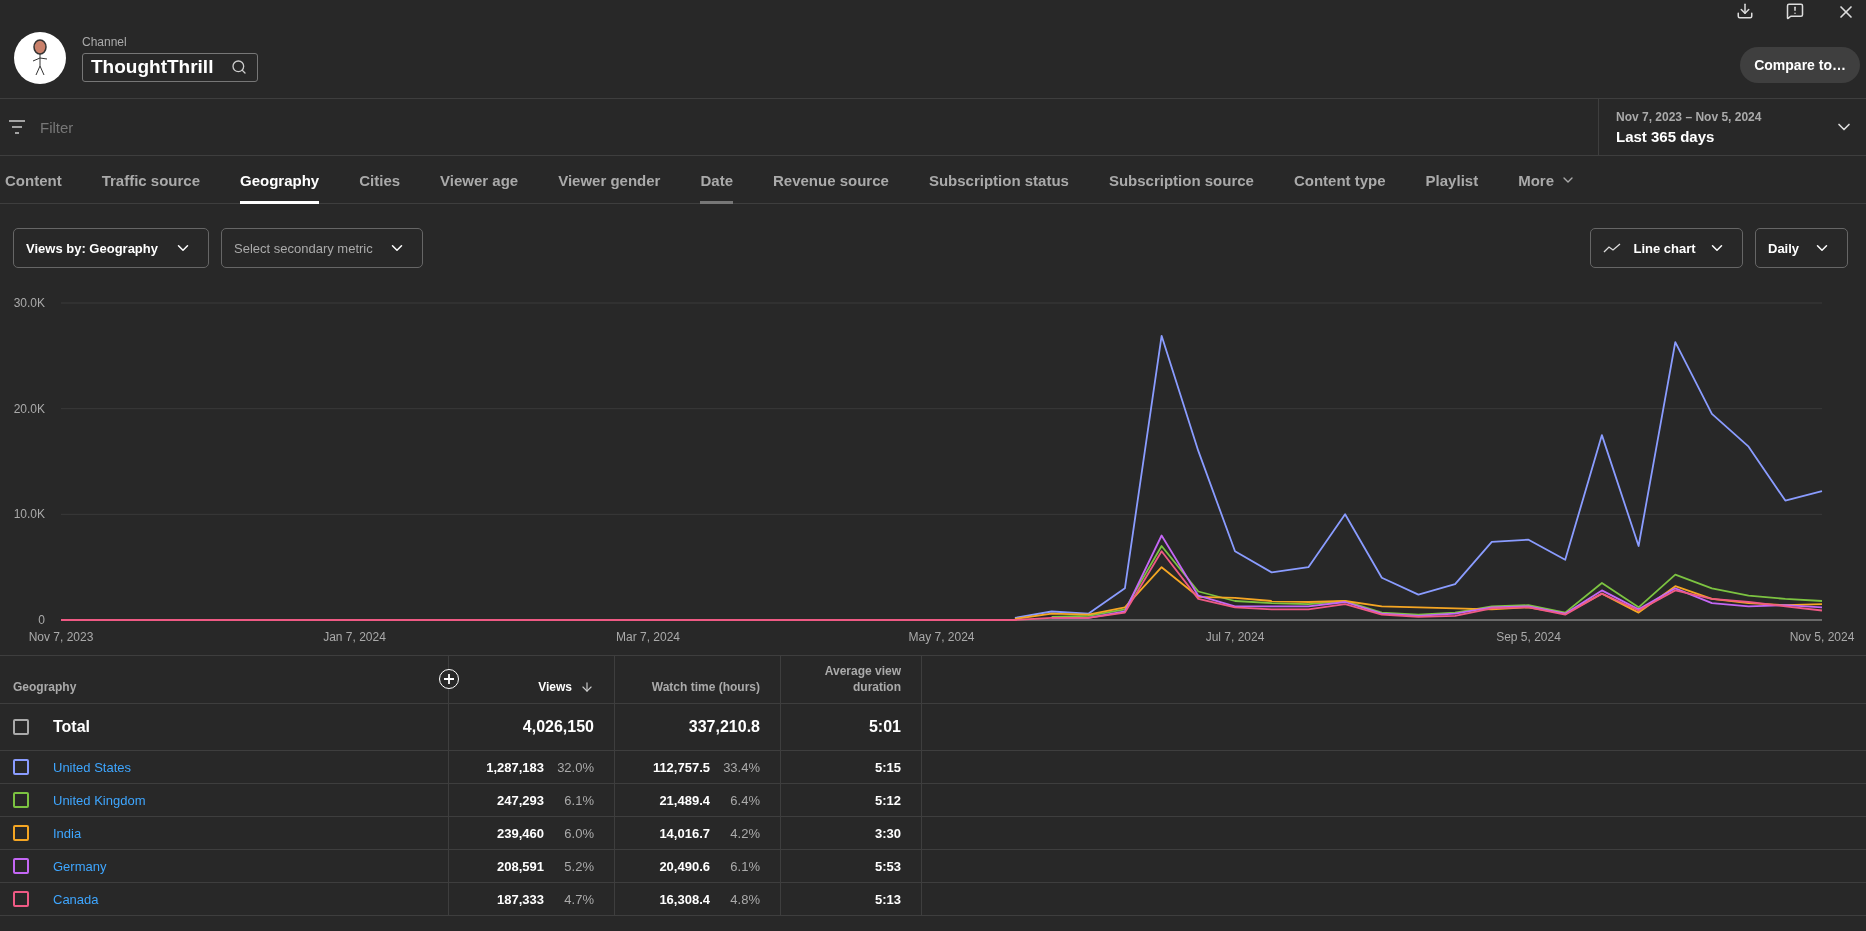 The width and height of the screenshot is (1866, 931). I want to click on filter-icon, so click(17, 127).